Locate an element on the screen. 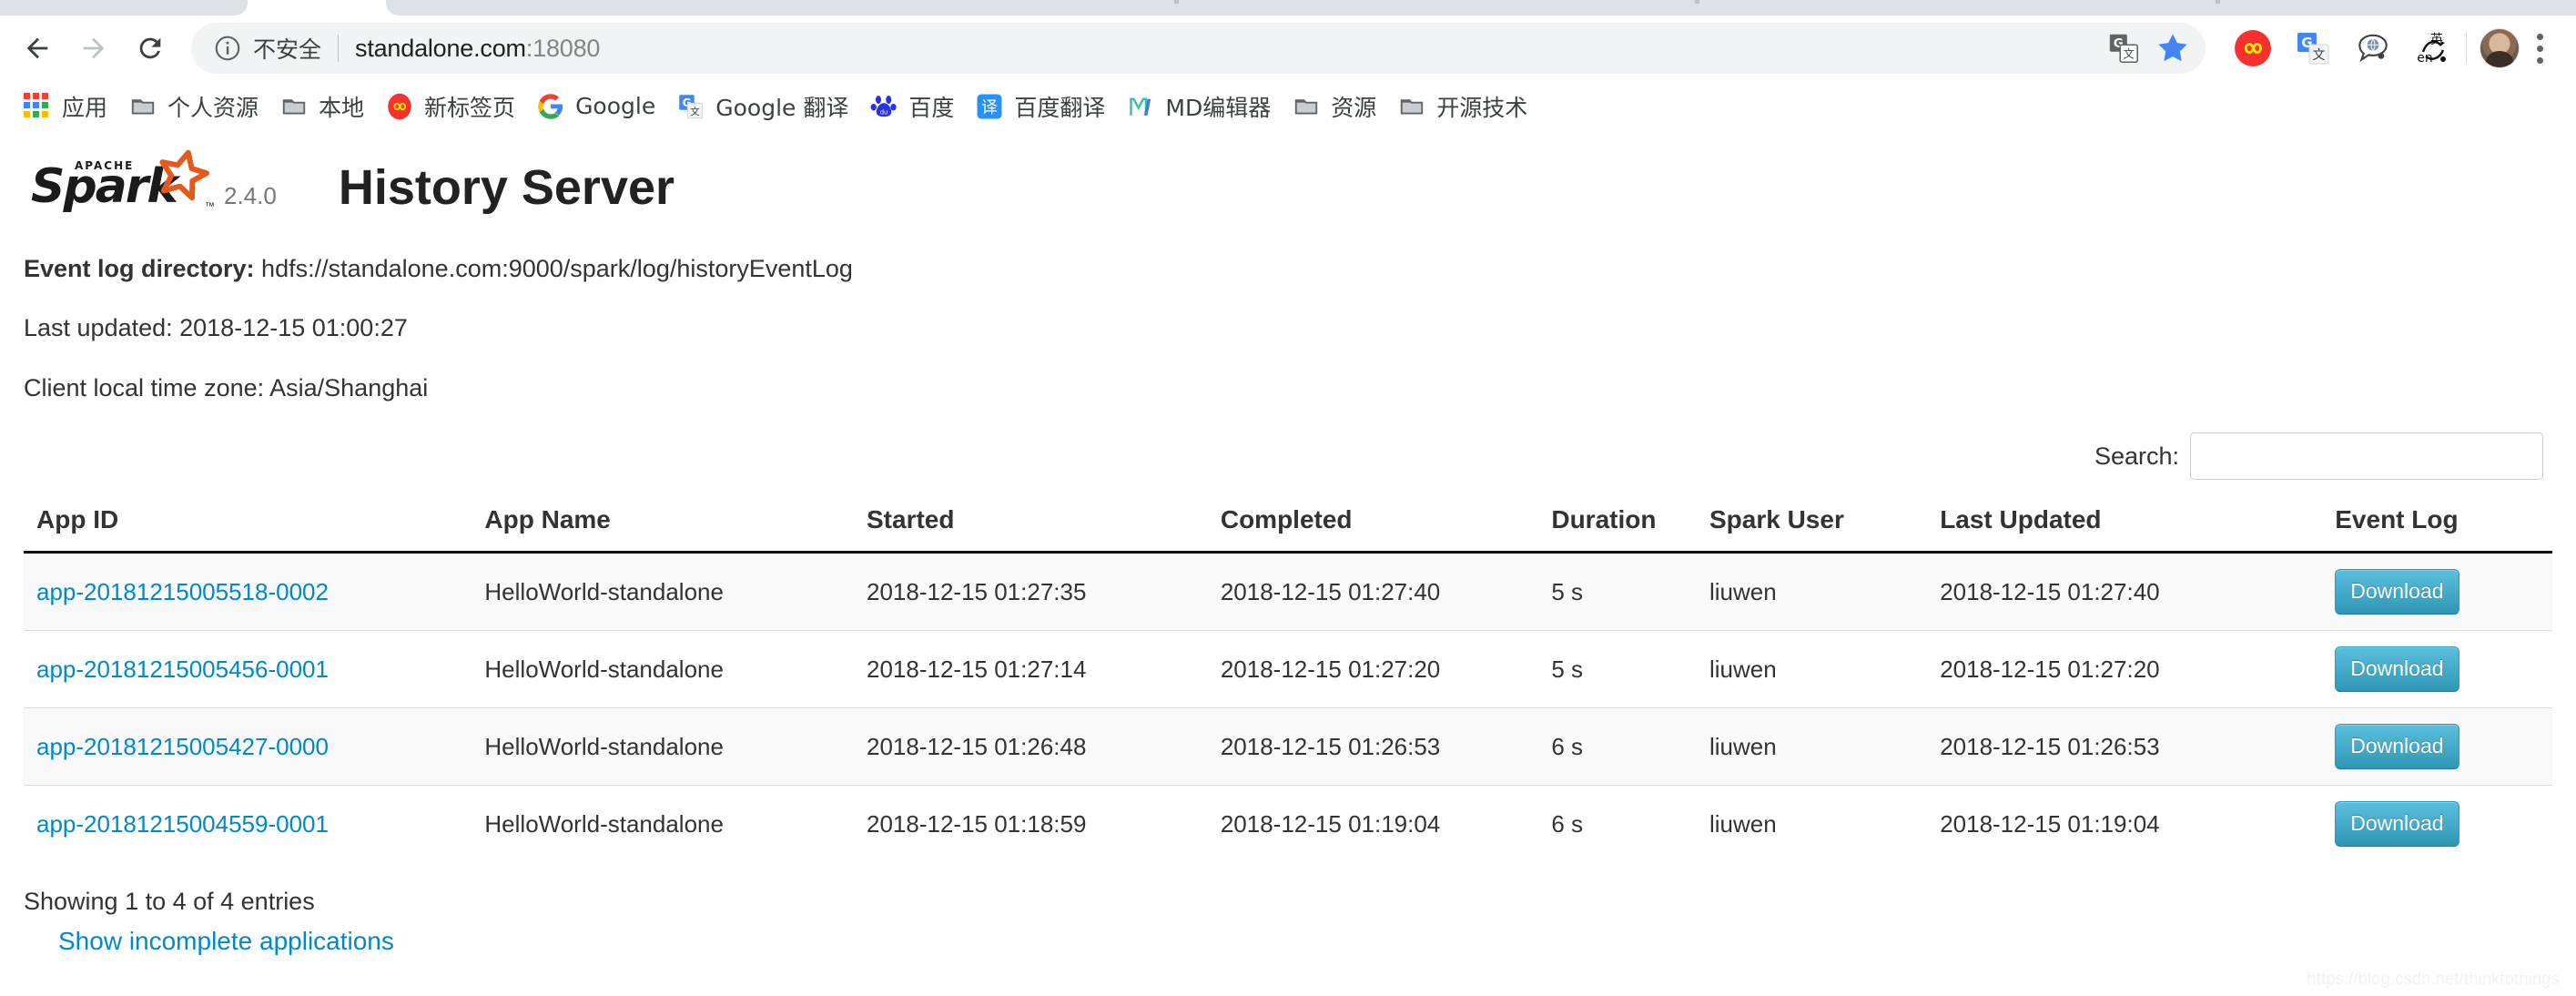 The height and width of the screenshot is (996, 2576). cell-completed: 2018-12-15 01:26:53 is located at coordinates (1386, 746).